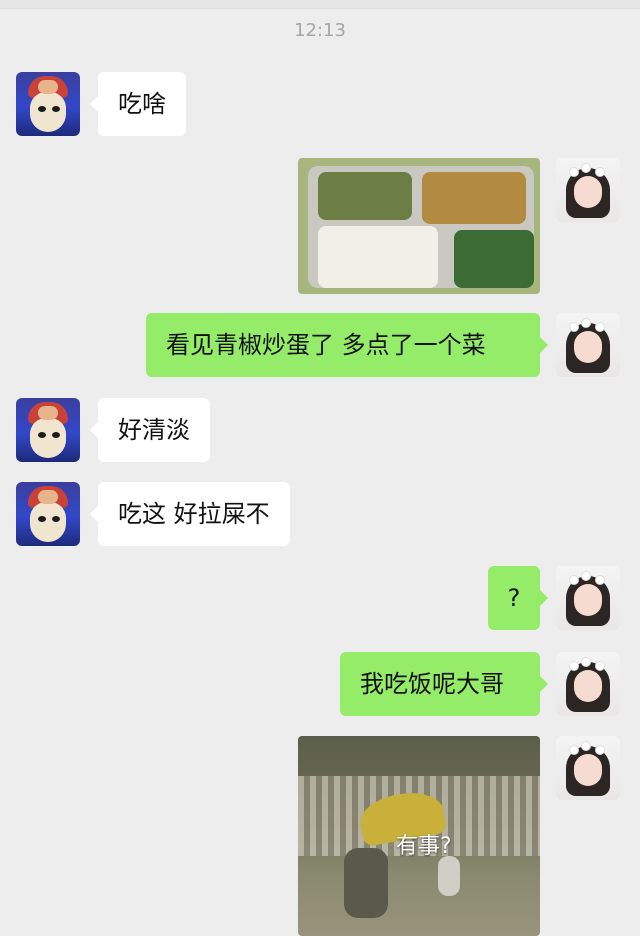 The width and height of the screenshot is (640, 936). Describe the element at coordinates (424, 846) in the screenshot. I see `image-caption: 有事?` at that location.